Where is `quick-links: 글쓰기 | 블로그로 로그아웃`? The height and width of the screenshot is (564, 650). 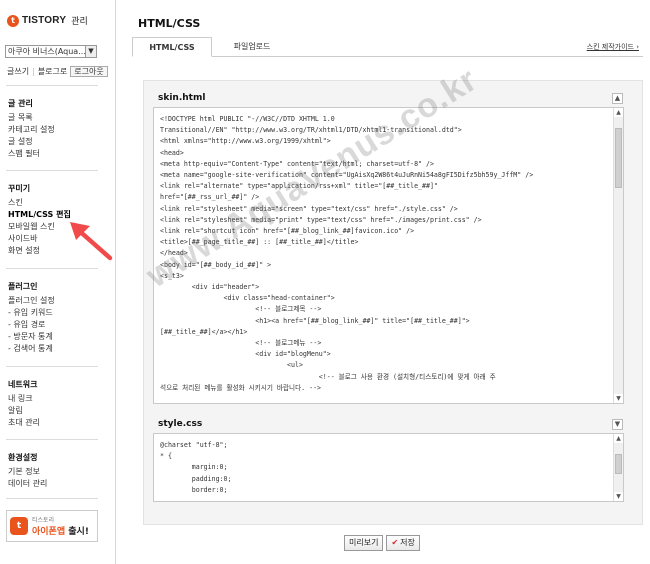
quick-links: 글쓰기 | 블로그로 로그아웃 is located at coordinates (57, 71).